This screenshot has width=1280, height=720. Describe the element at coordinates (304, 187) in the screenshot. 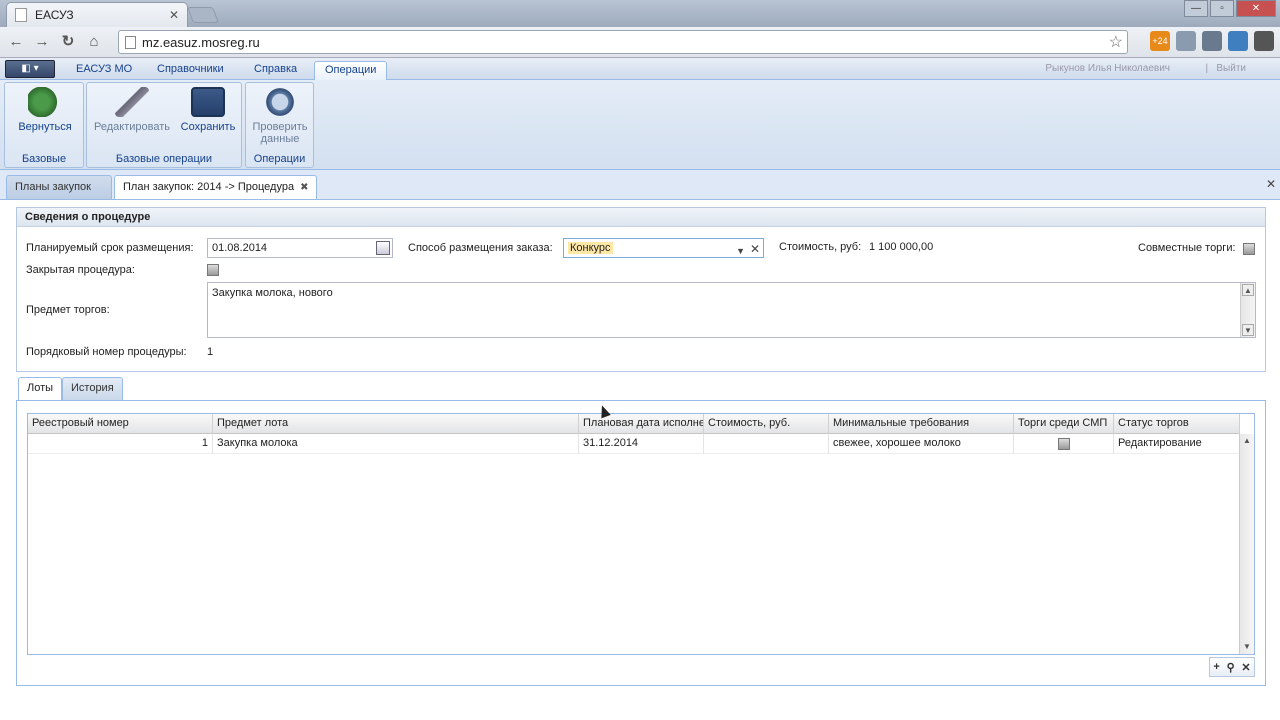

I see `close-tab-icon: ✖` at that location.